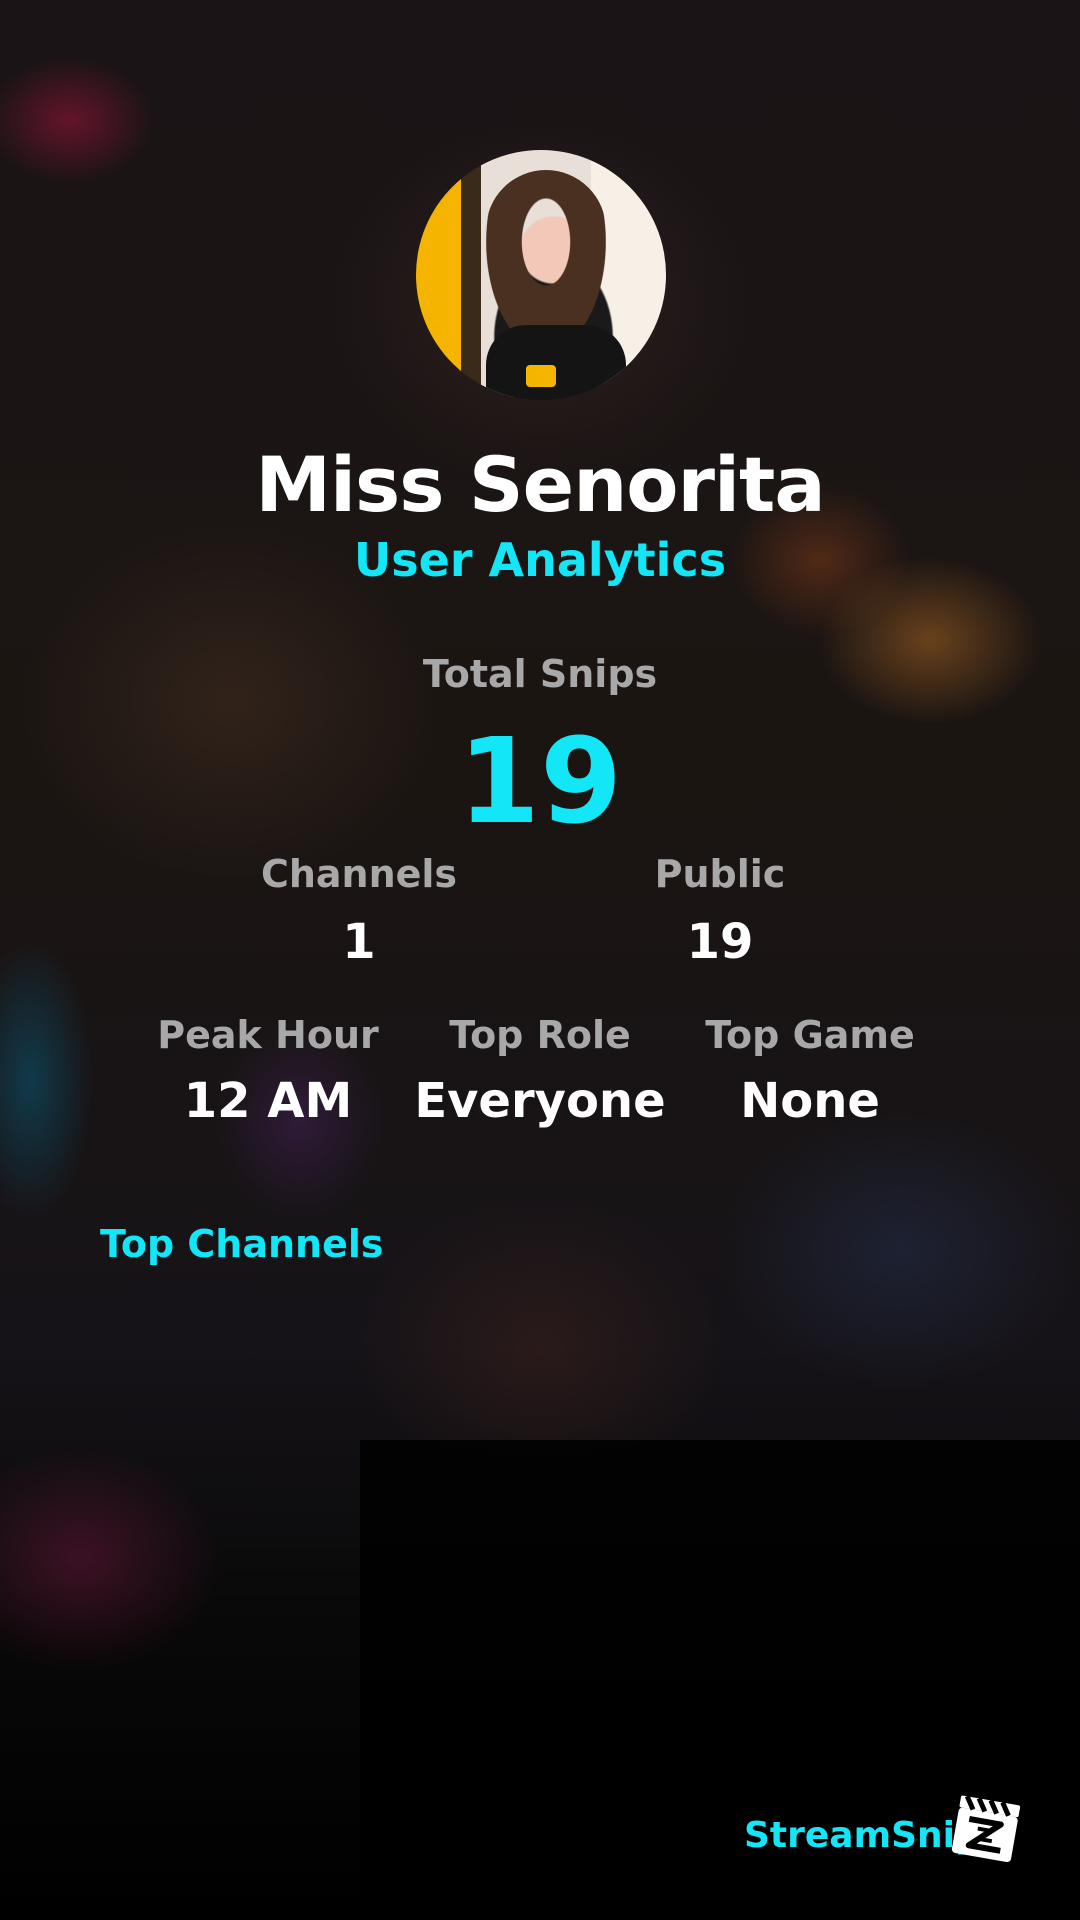 This screenshot has height=1920, width=1080. Describe the element at coordinates (359, 942) in the screenshot. I see `stat-value: 1` at that location.